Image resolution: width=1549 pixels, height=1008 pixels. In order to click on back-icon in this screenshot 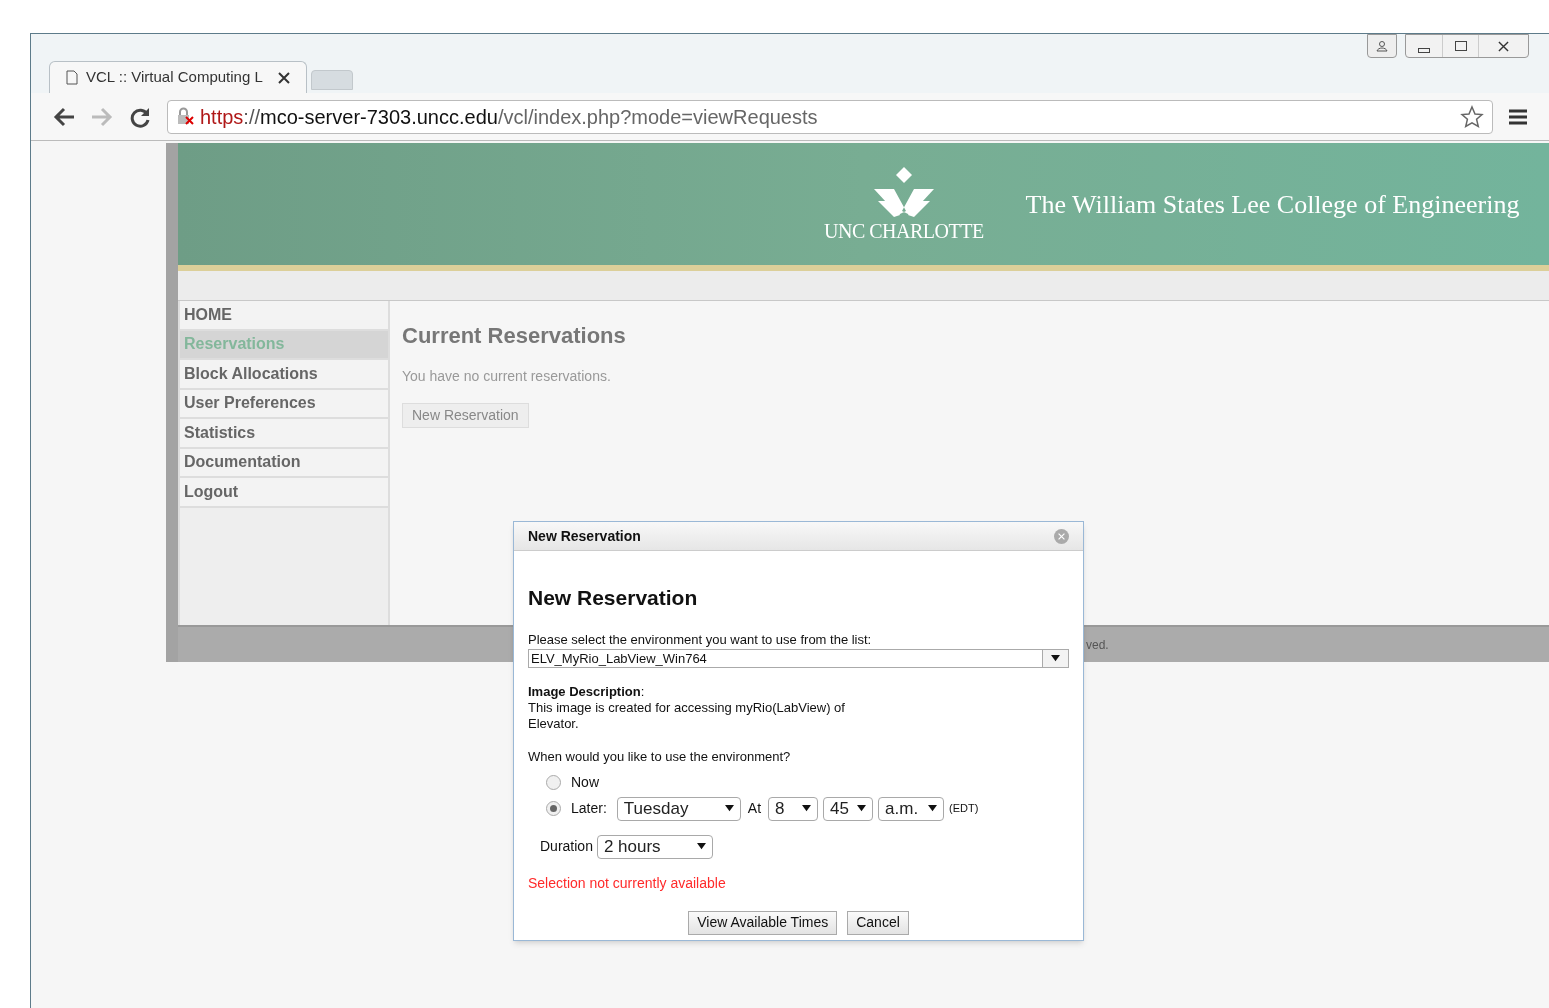, I will do `click(64, 116)`.